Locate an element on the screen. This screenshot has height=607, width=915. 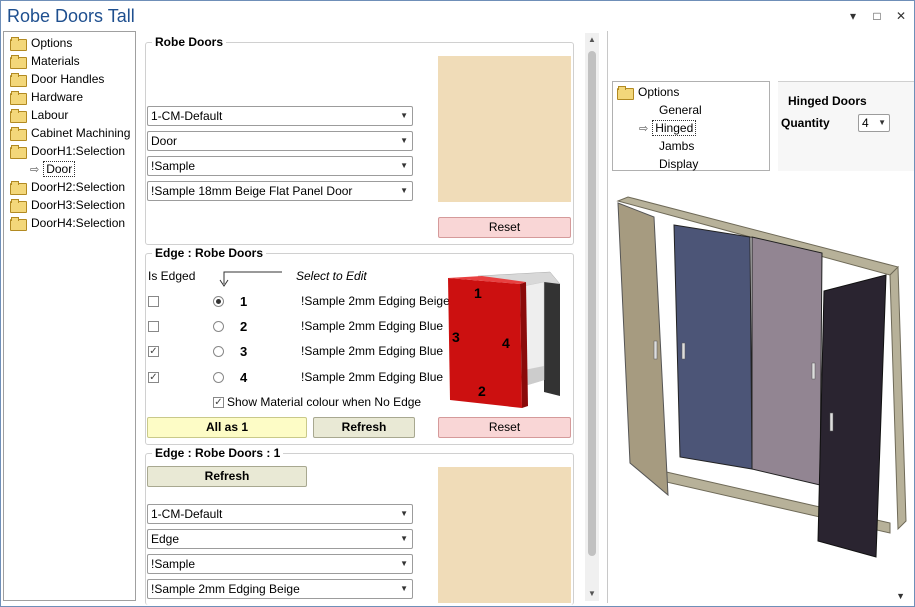
scroll-up-icon: ▲ is located at coordinates (592, 40).